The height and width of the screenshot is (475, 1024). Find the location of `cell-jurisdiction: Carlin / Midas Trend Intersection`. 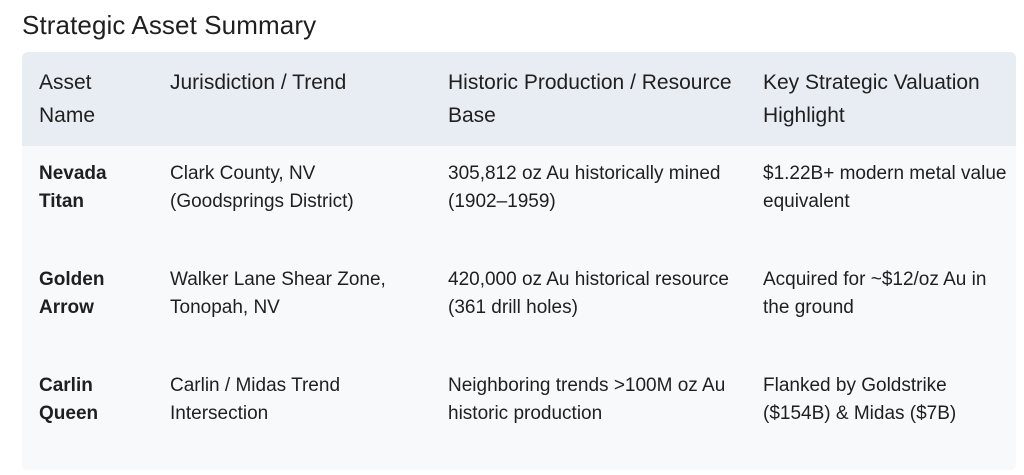

cell-jurisdiction: Carlin / Midas Trend Intersection is located at coordinates (255, 399).